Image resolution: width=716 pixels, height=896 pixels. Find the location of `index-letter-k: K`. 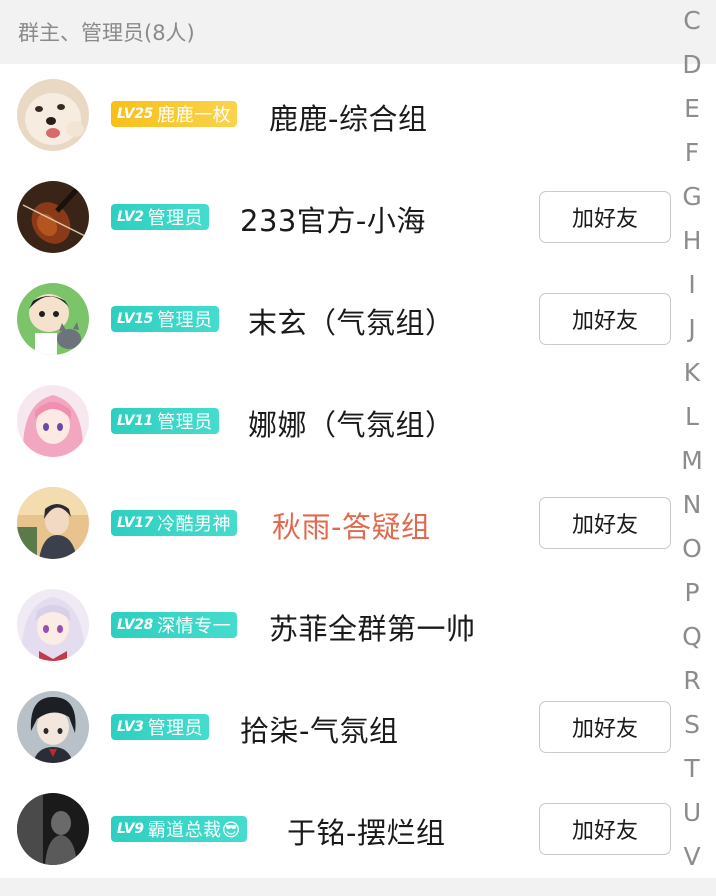

index-letter-k: K is located at coordinates (692, 373).